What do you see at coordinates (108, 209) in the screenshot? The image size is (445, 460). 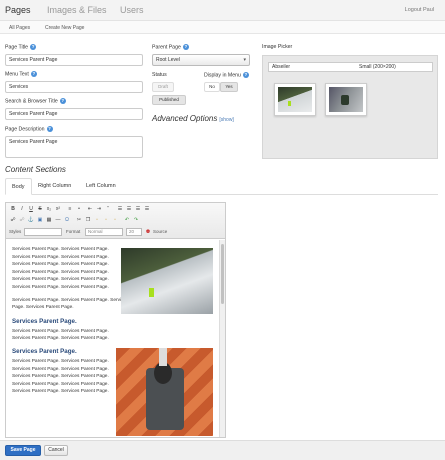 I see `blockquote-icon: “` at bounding box center [108, 209].